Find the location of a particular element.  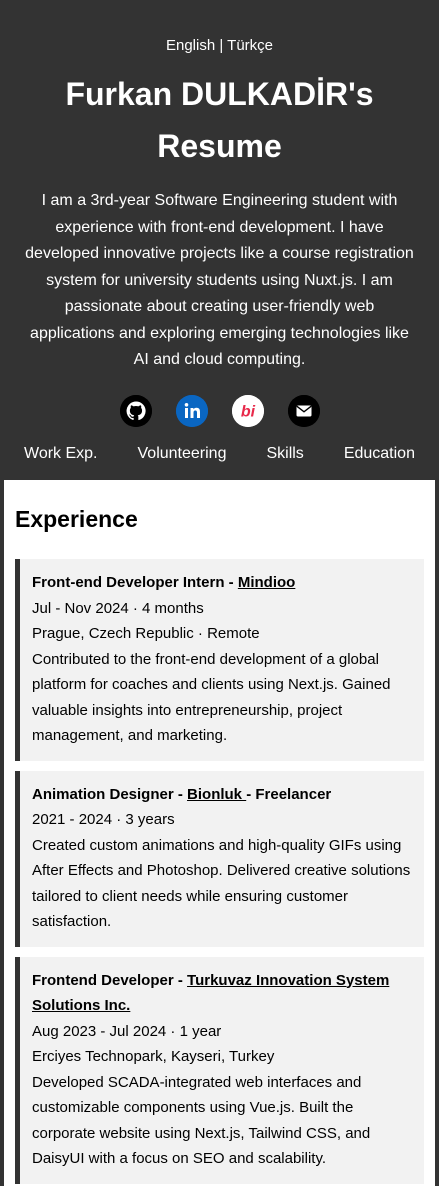

lang-turkish-link: Türkçe is located at coordinates (250, 45).